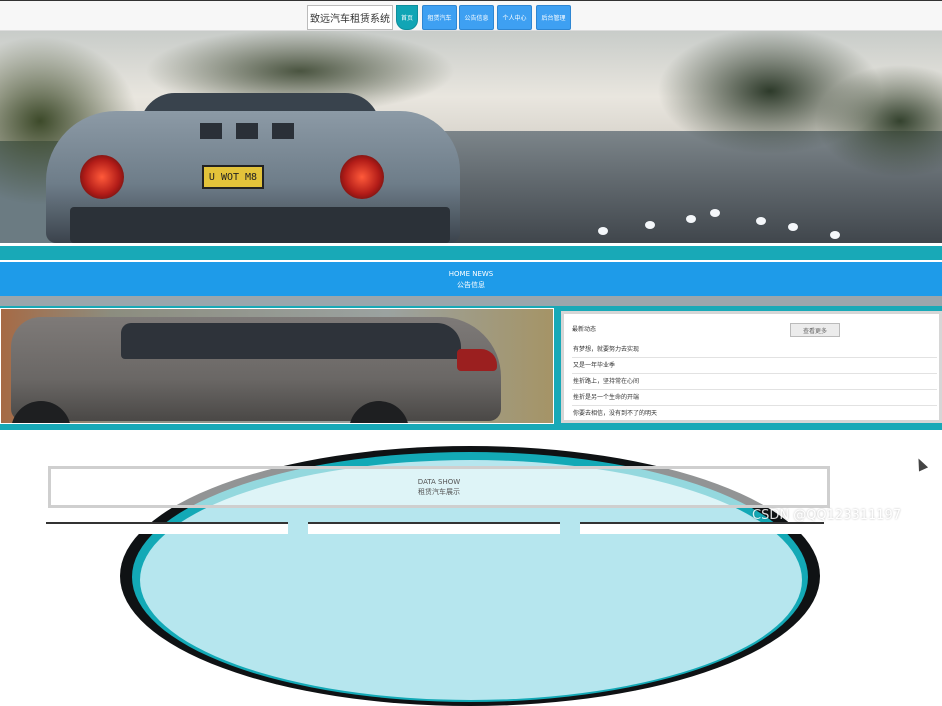 The width and height of the screenshot is (942, 706). What do you see at coordinates (471, 285) in the screenshot?
I see `news-title-cn: 公告信息` at bounding box center [471, 285].